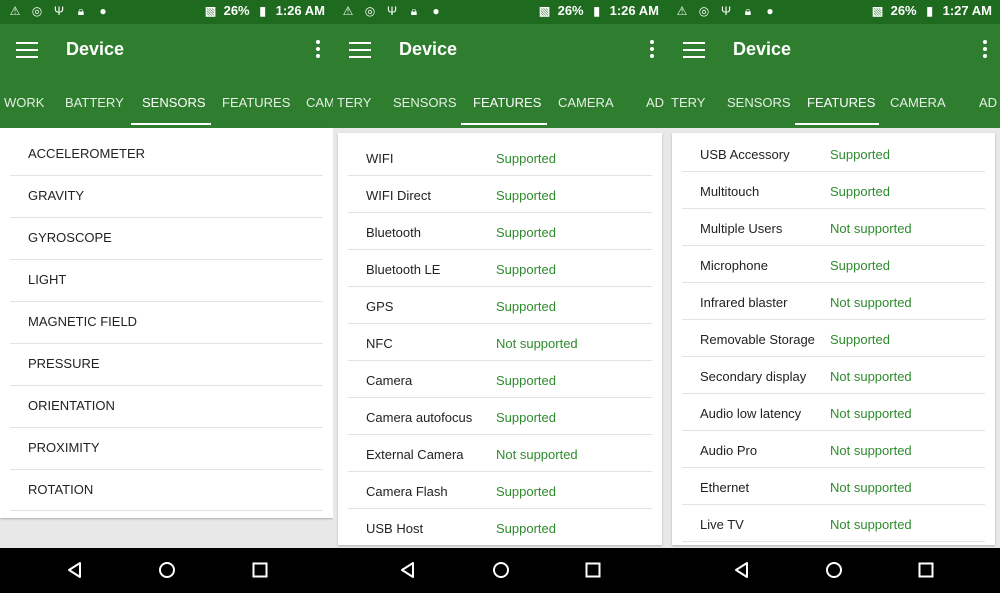 The width and height of the screenshot is (1000, 593). Describe the element at coordinates (166, 365) in the screenshot. I see `list-item: PRESSURE` at that location.